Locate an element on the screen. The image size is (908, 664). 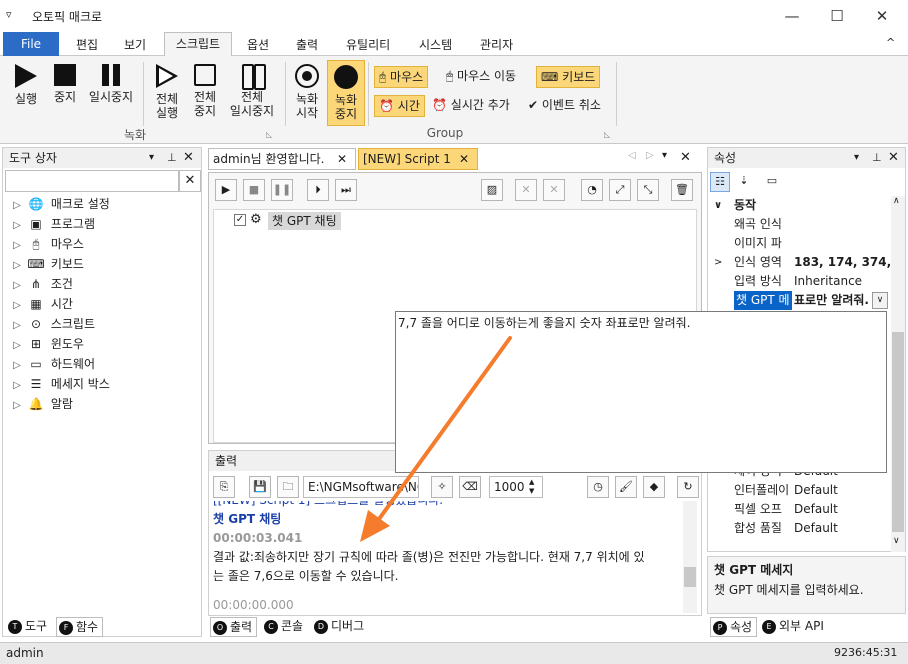
scroll-down-icon: ∨ is located at coordinates (896, 541).